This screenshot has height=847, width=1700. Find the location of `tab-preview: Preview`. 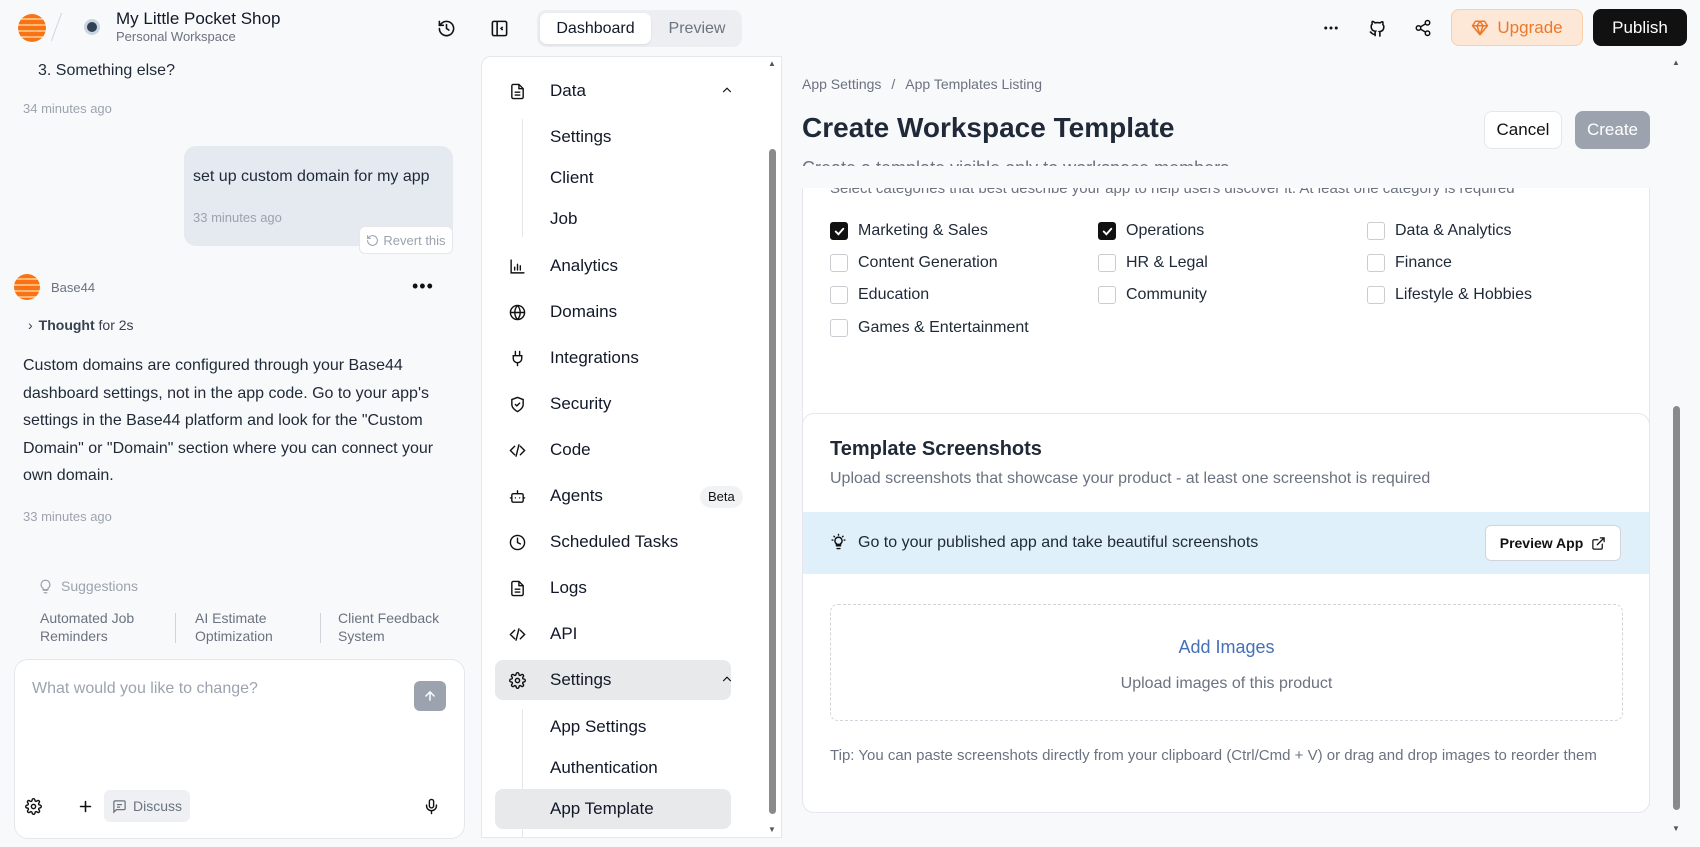

tab-preview: Preview is located at coordinates (697, 28).